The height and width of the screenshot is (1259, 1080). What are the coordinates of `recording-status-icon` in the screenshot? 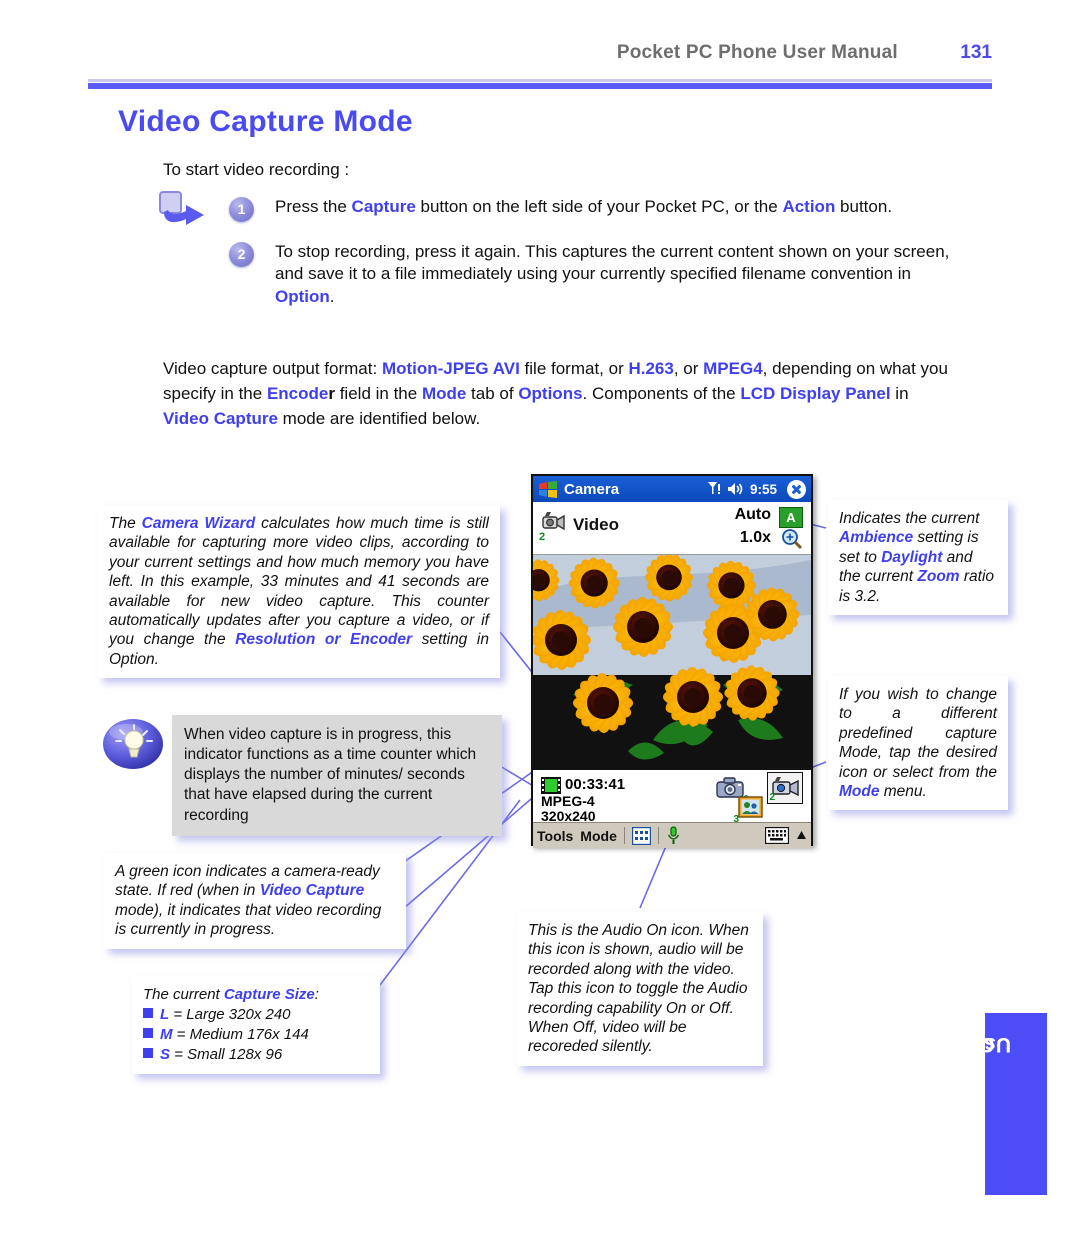 It's located at (551, 785).